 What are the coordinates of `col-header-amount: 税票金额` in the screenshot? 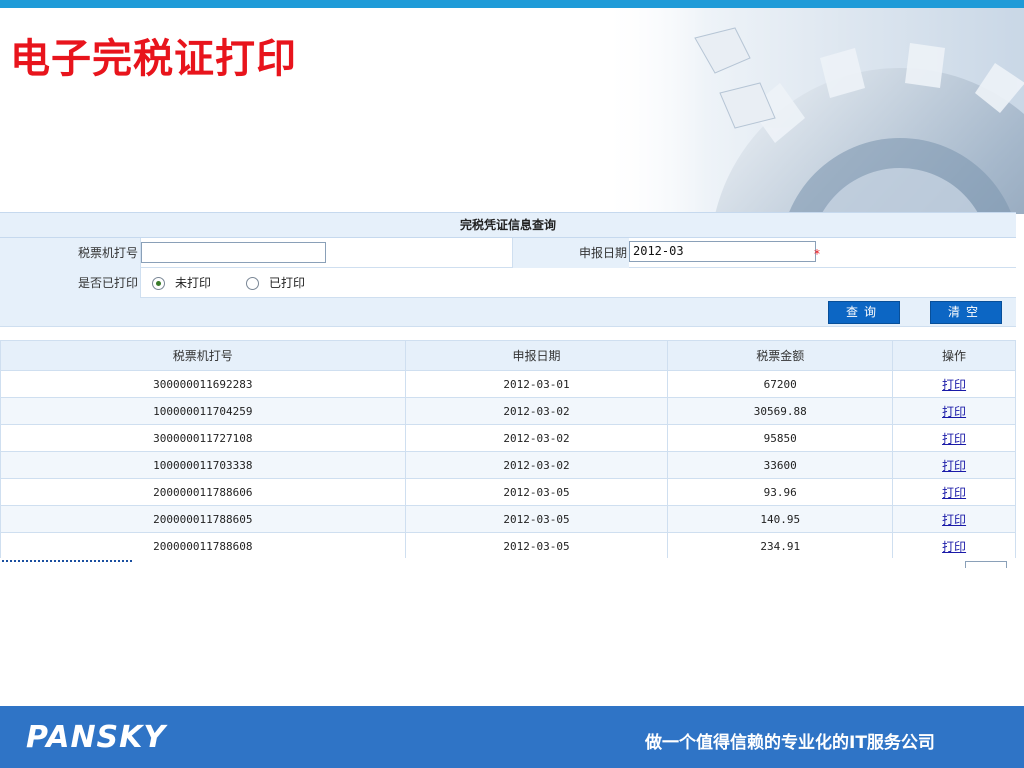 It's located at (780, 355).